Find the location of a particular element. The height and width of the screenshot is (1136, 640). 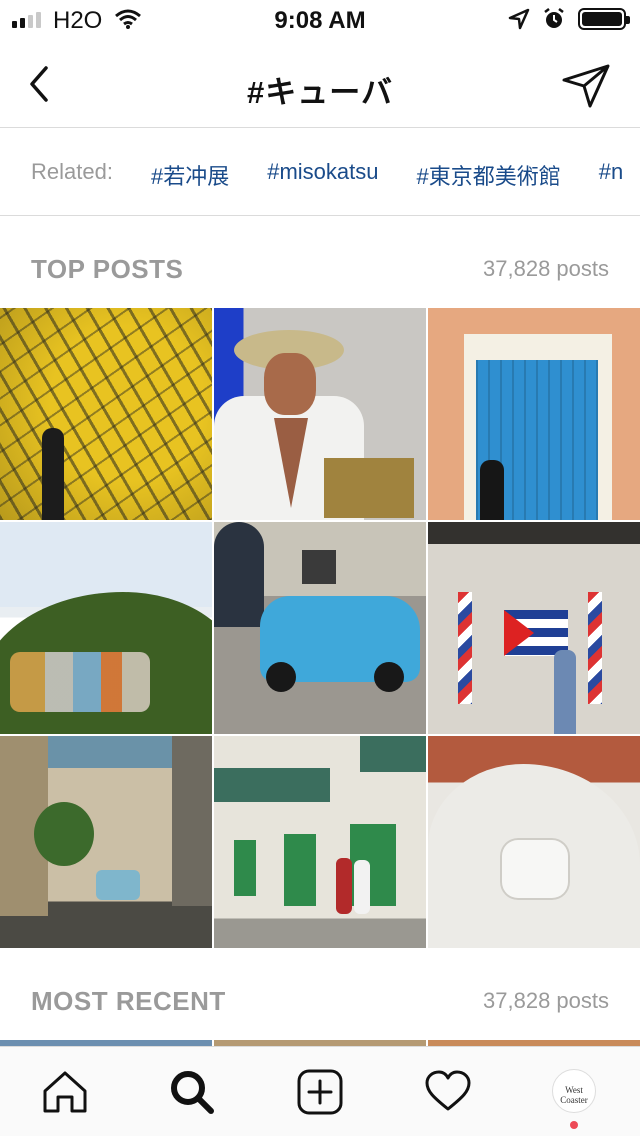

related-tag: #若冲展 is located at coordinates (190, 175).